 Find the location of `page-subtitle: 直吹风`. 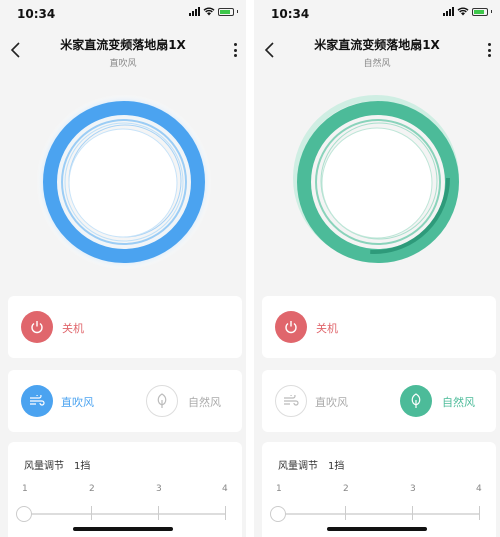

page-subtitle: 直吹风 is located at coordinates (123, 64).